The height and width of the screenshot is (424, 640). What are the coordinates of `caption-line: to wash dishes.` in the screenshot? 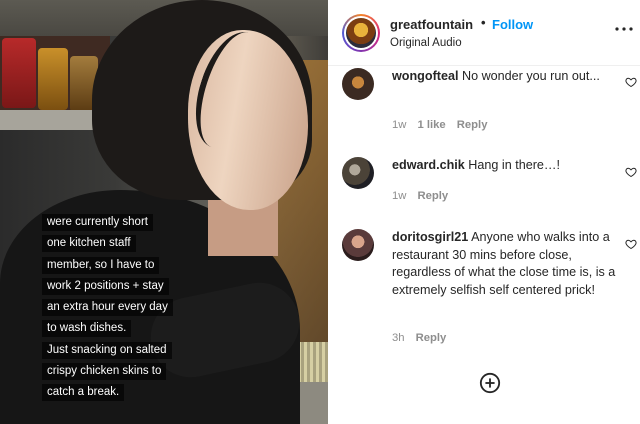 It's located at (87, 329).